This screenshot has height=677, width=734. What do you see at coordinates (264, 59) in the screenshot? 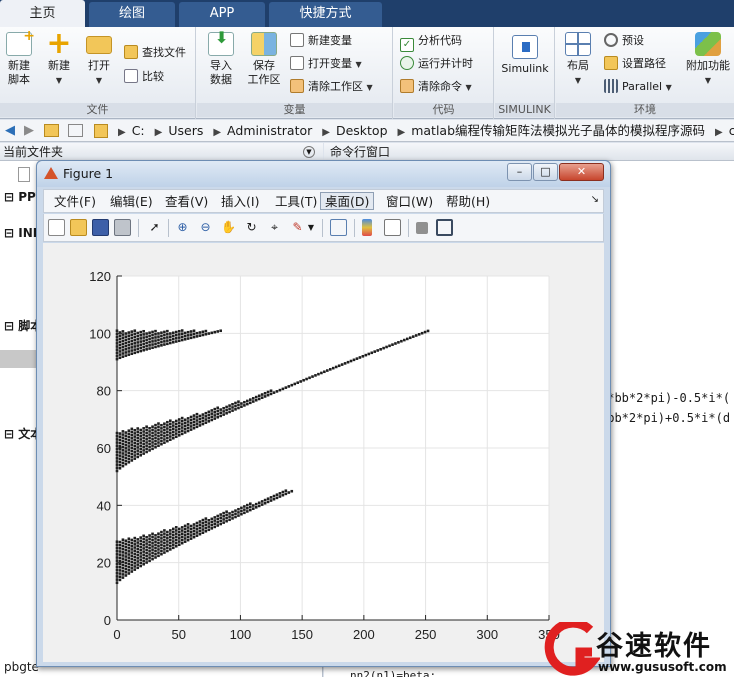
I see `save-workspace-button: 保存 工作区` at bounding box center [264, 59].